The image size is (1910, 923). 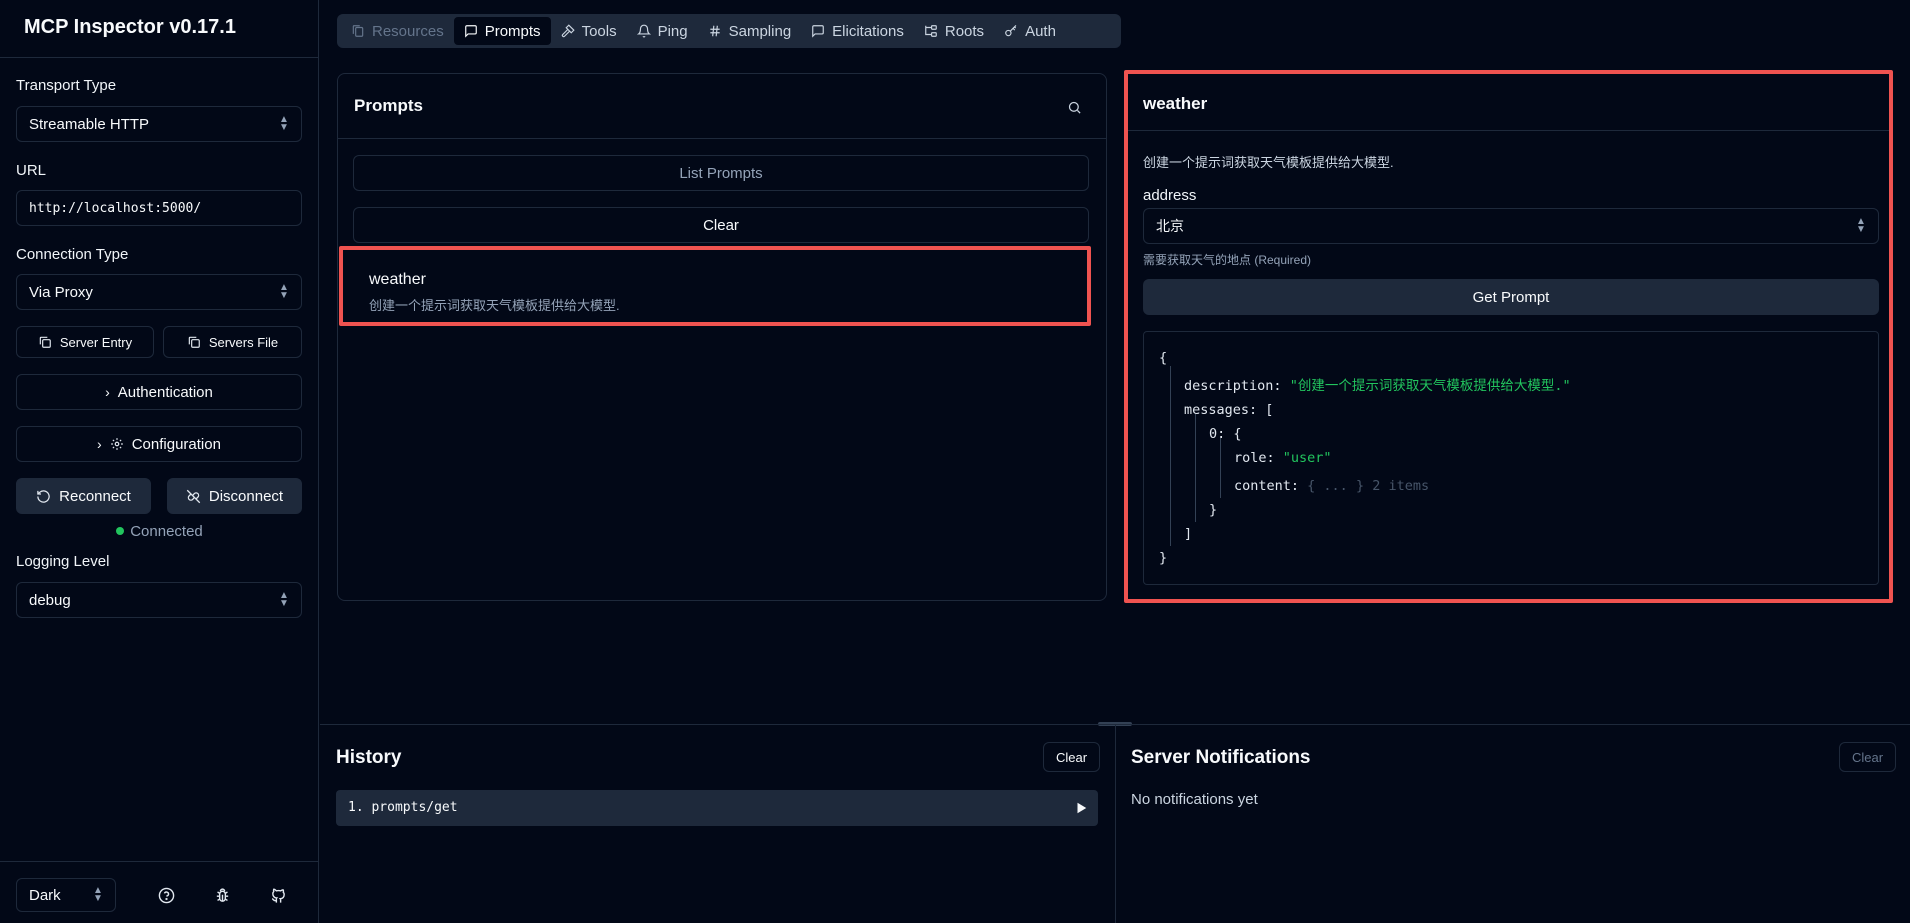 What do you see at coordinates (1040, 31) in the screenshot?
I see `tab-auth-label: Auth` at bounding box center [1040, 31].